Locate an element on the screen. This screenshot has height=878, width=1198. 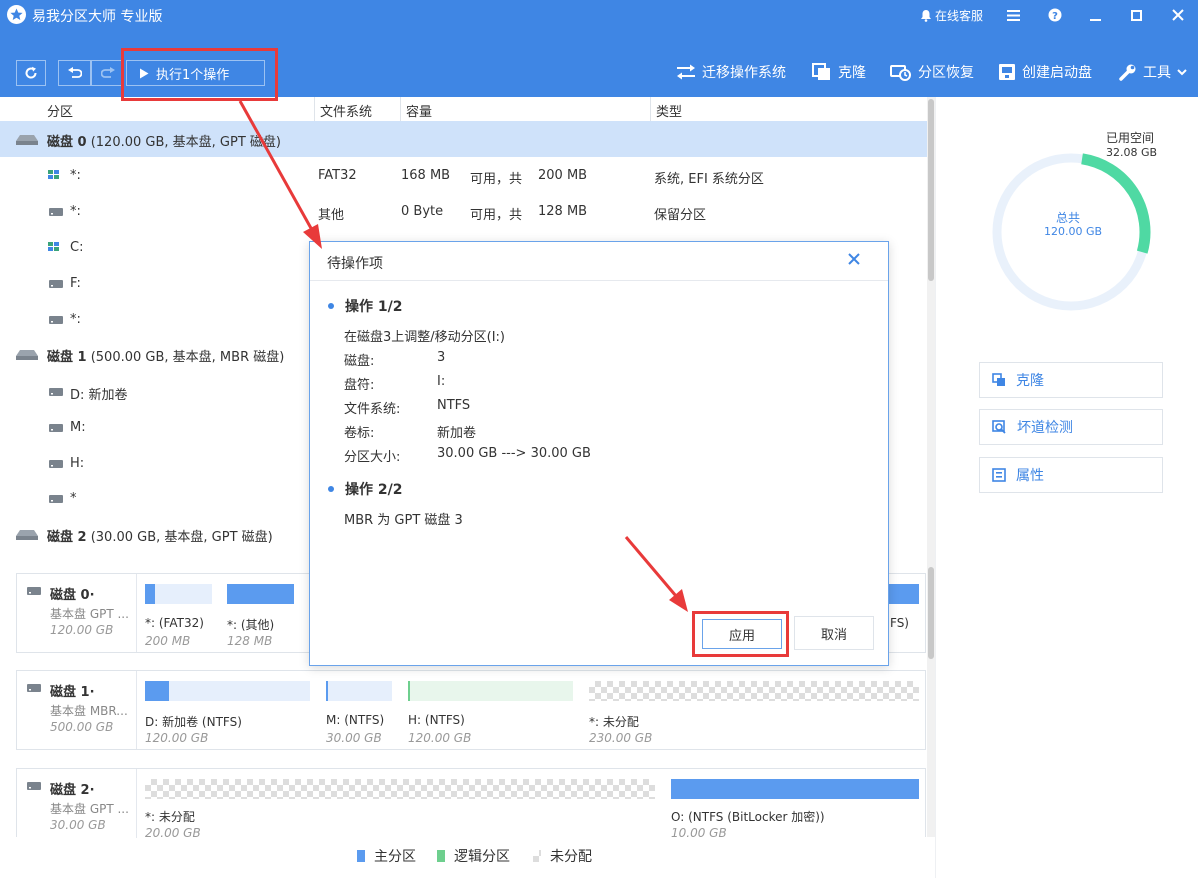
segment-size: 230.00 GB is located at coordinates (621, 738).